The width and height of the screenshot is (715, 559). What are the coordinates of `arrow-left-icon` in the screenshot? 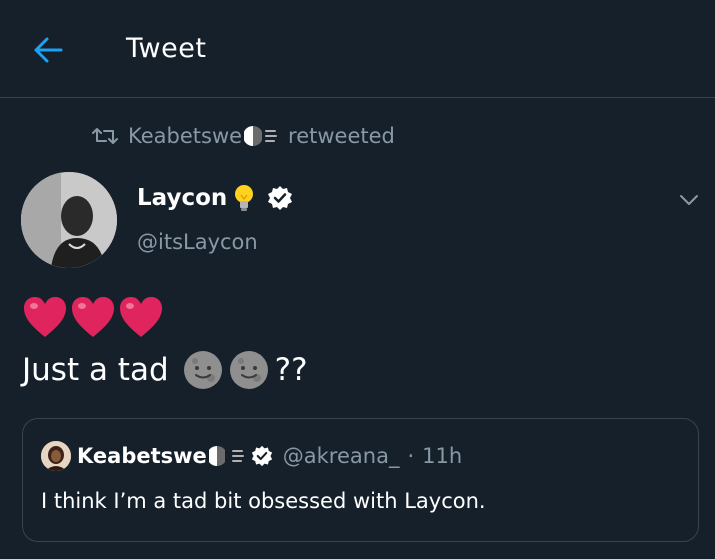 It's located at (48, 50).